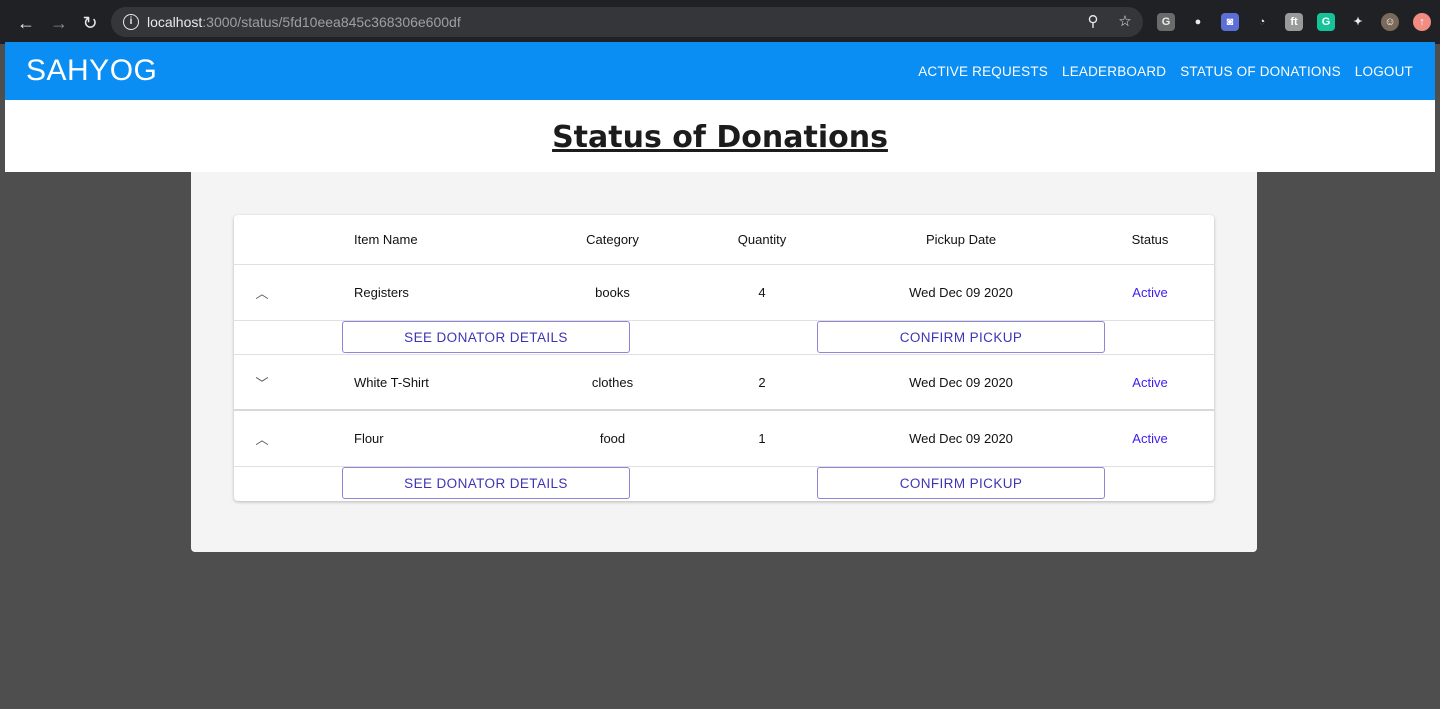 This screenshot has height=709, width=1440. Describe the element at coordinates (1093, 22) in the screenshot. I see `zoom-icon: ⚲` at that location.